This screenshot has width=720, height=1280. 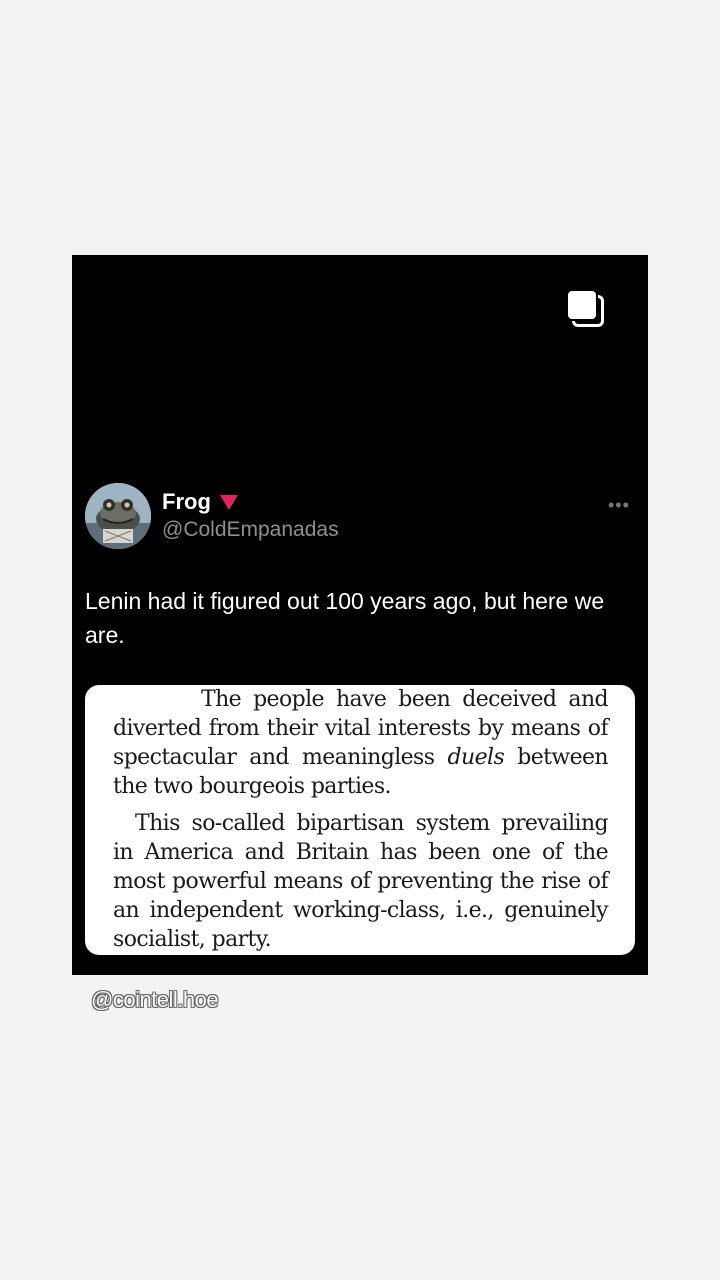 I want to click on more-options-icon: •••, so click(x=619, y=505).